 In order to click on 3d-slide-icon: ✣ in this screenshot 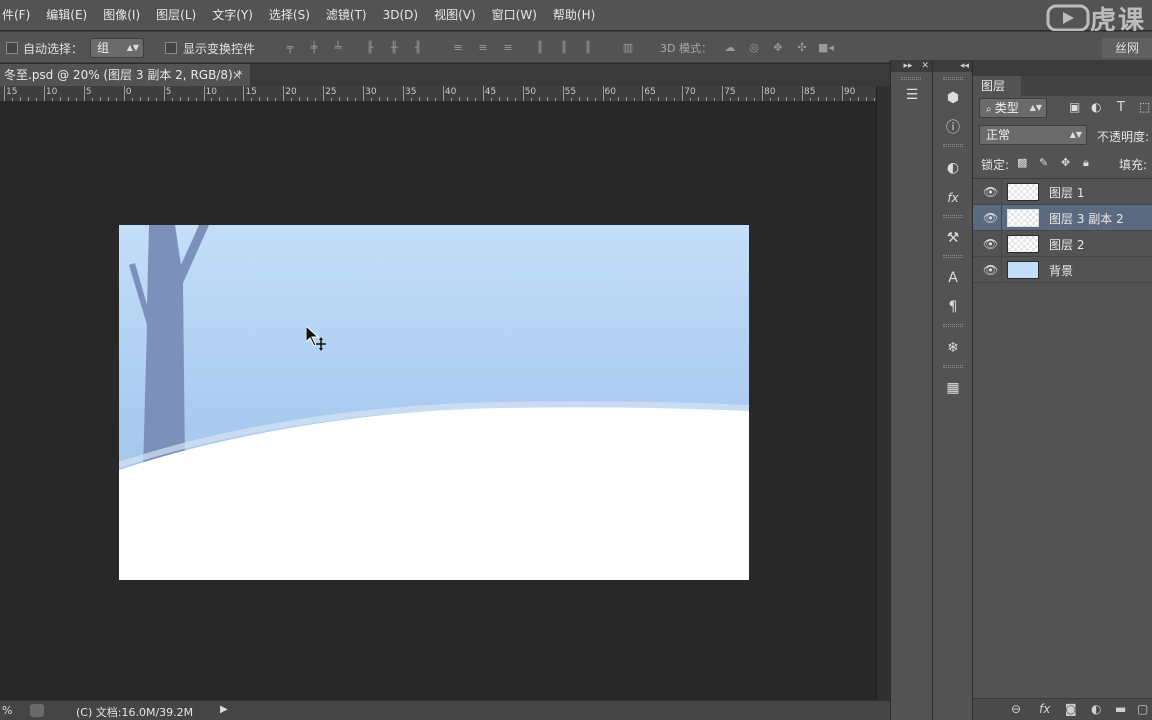, I will do `click(802, 48)`.